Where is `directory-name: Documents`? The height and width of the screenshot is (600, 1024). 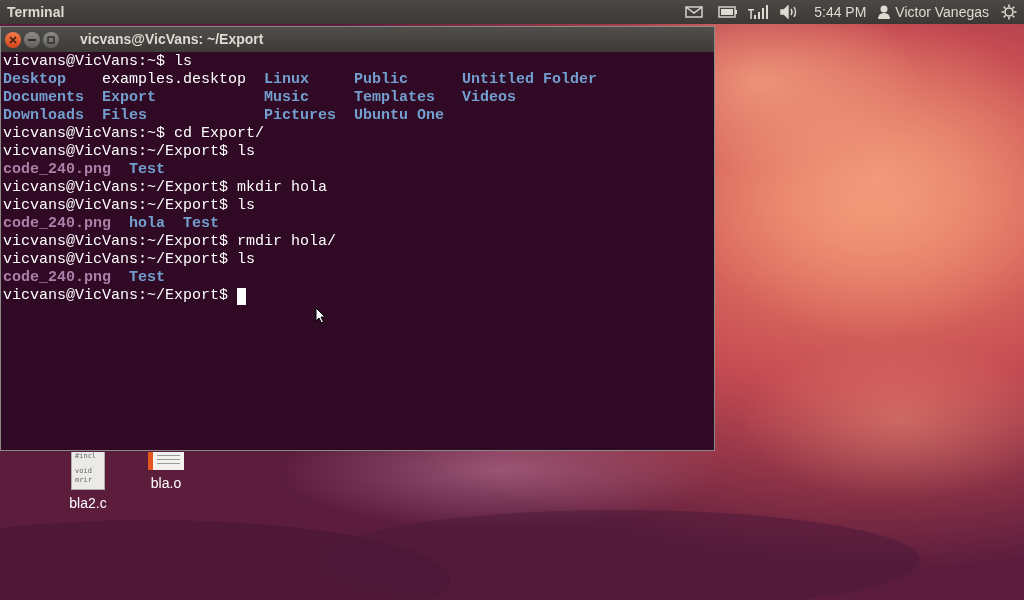 directory-name: Documents is located at coordinates (44, 98).